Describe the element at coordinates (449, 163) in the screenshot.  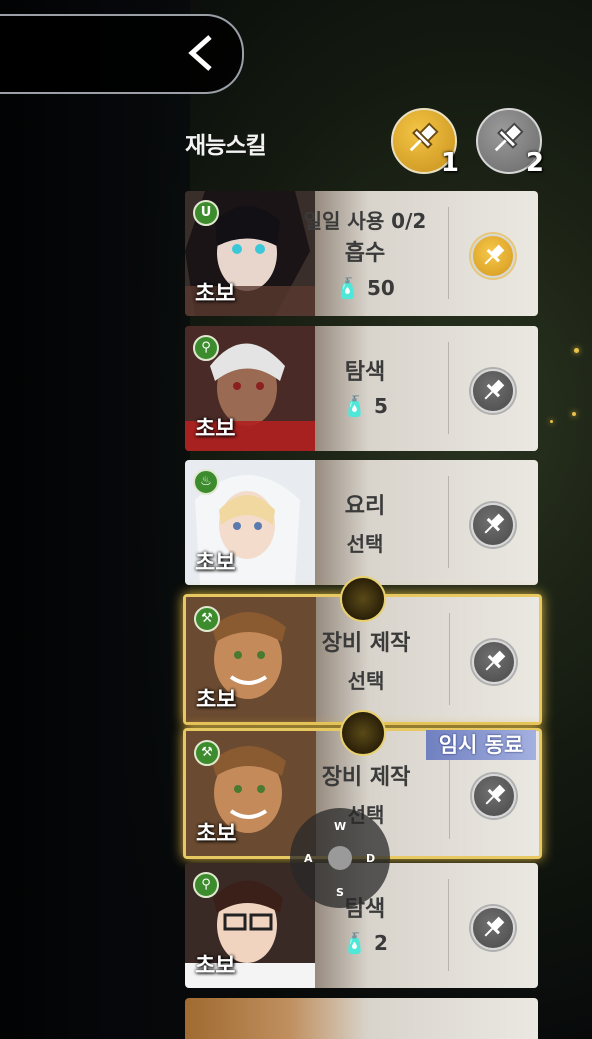
I see `slot-number: 1` at that location.